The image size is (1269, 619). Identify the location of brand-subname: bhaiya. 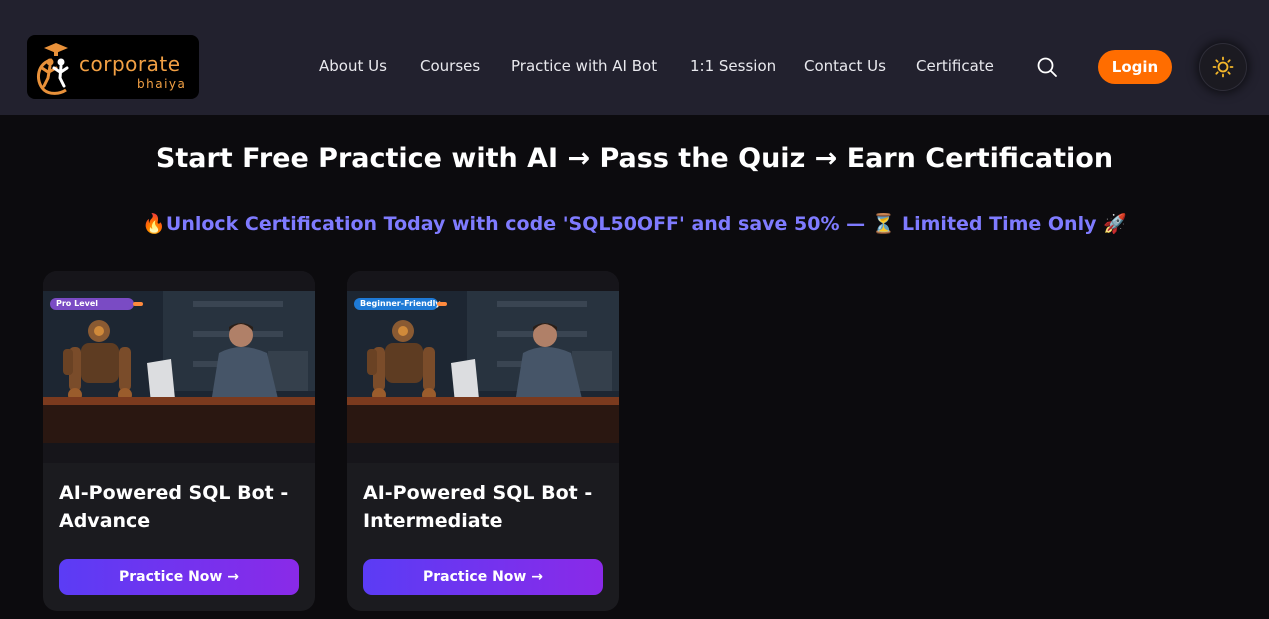
(162, 84).